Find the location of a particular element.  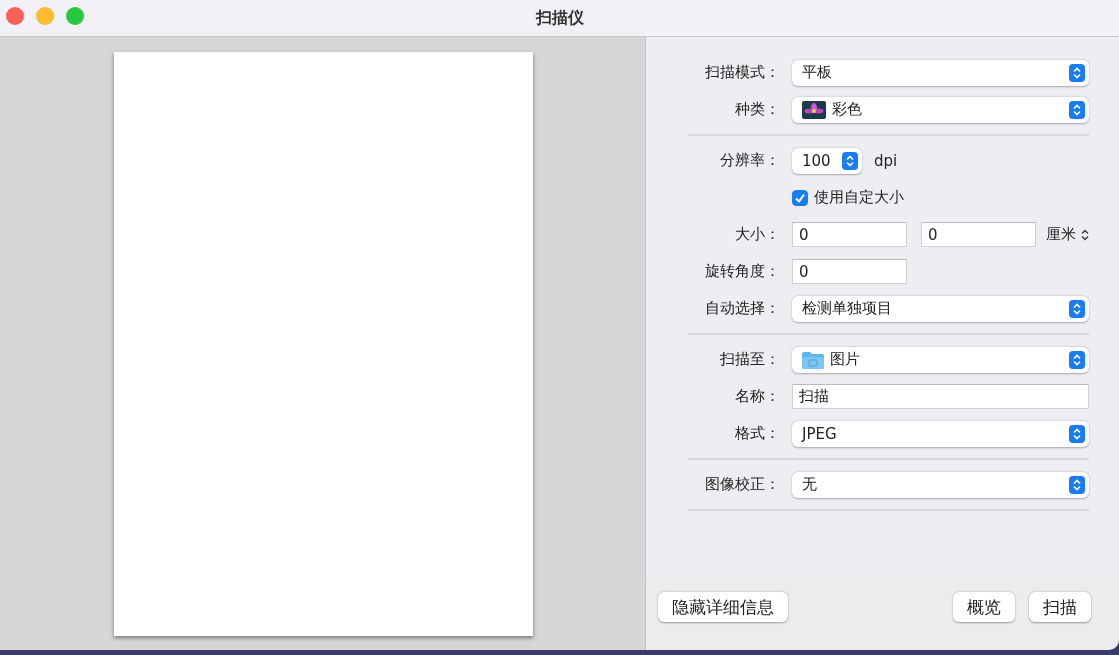

unit-popup: 厘米 is located at coordinates (1067, 234).